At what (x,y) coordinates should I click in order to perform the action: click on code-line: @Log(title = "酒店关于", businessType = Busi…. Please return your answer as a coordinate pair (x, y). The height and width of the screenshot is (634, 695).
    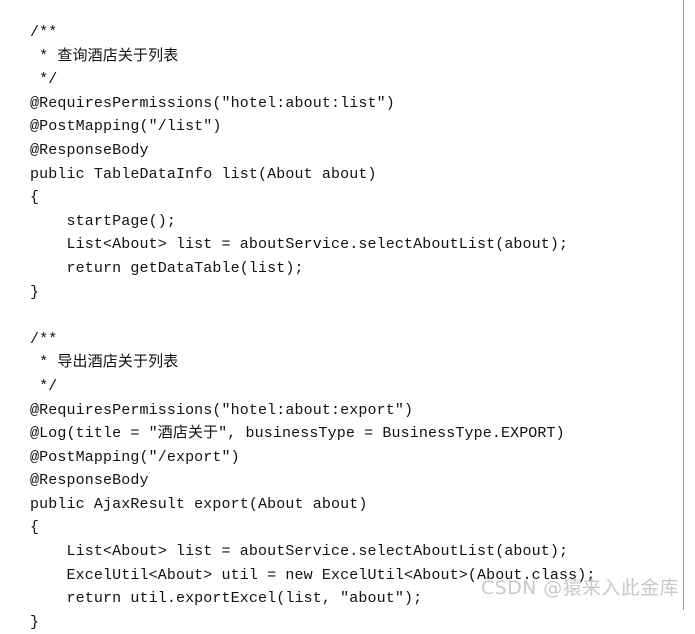
    Looking at the image, I should click on (297, 434).